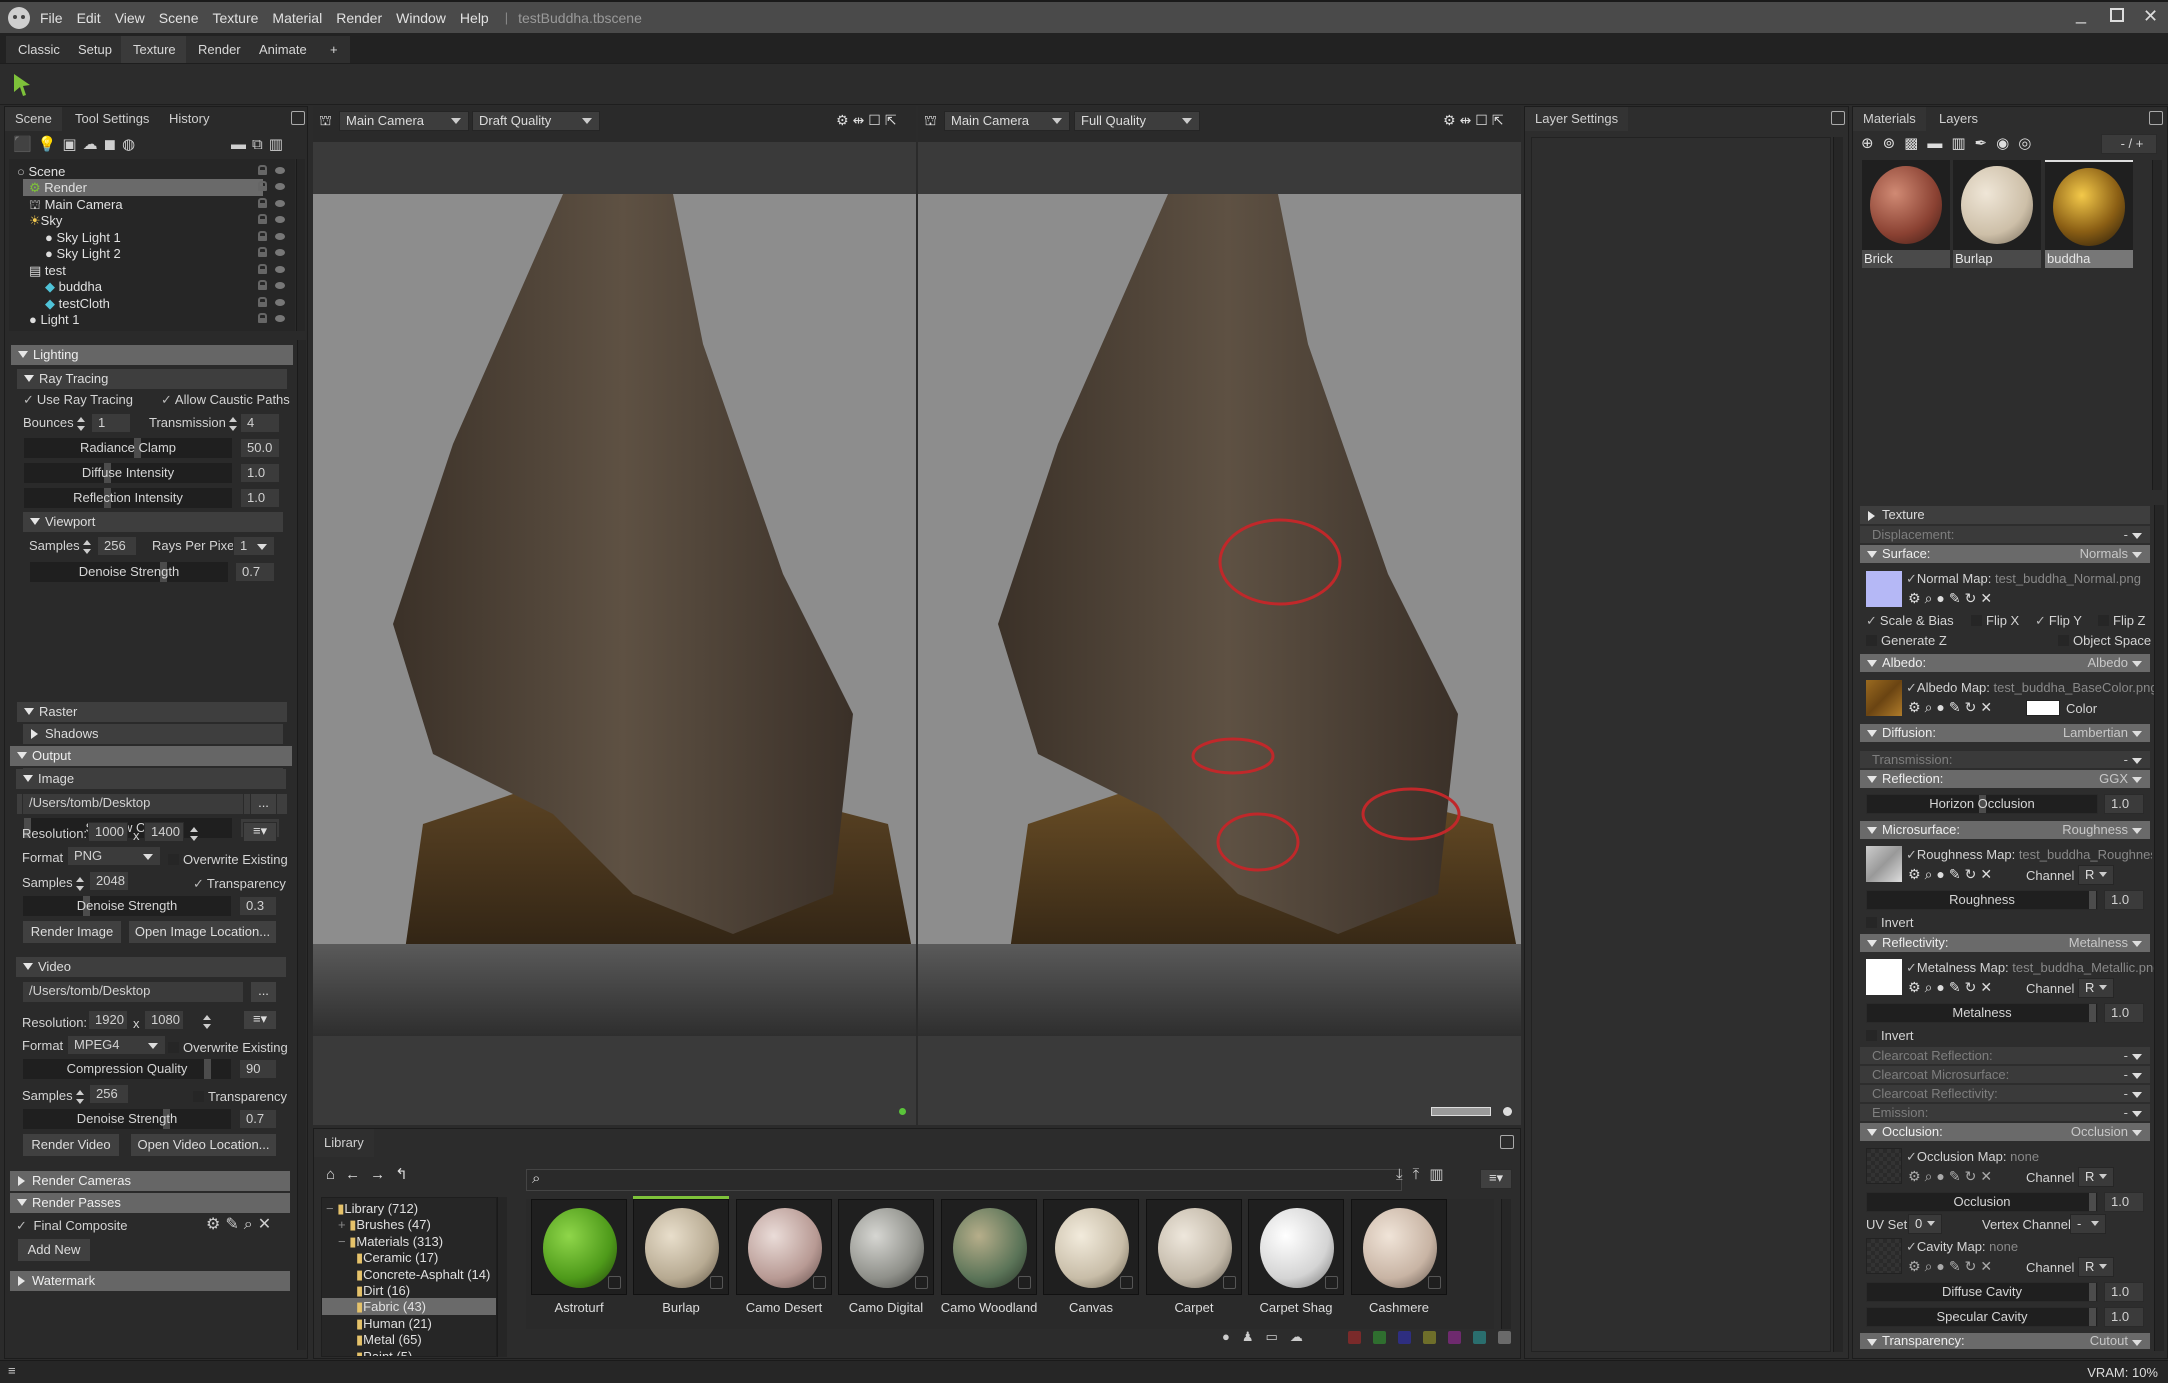 The image size is (2168, 1383). I want to click on occlusion-slider: Occlusion, so click(1982, 1202).